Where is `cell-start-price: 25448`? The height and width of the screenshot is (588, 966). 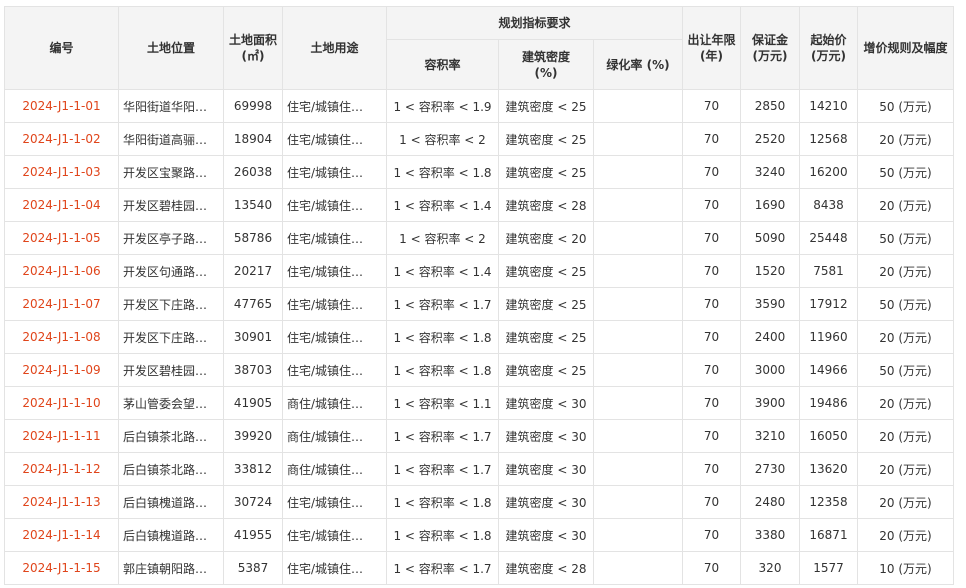
cell-start-price: 25448 is located at coordinates (828, 238).